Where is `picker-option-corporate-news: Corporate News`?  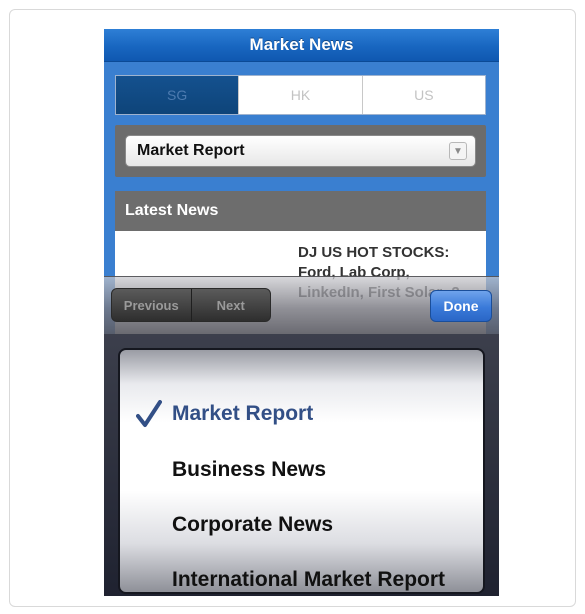
picker-option-corporate-news: Corporate News is located at coordinates (301, 525).